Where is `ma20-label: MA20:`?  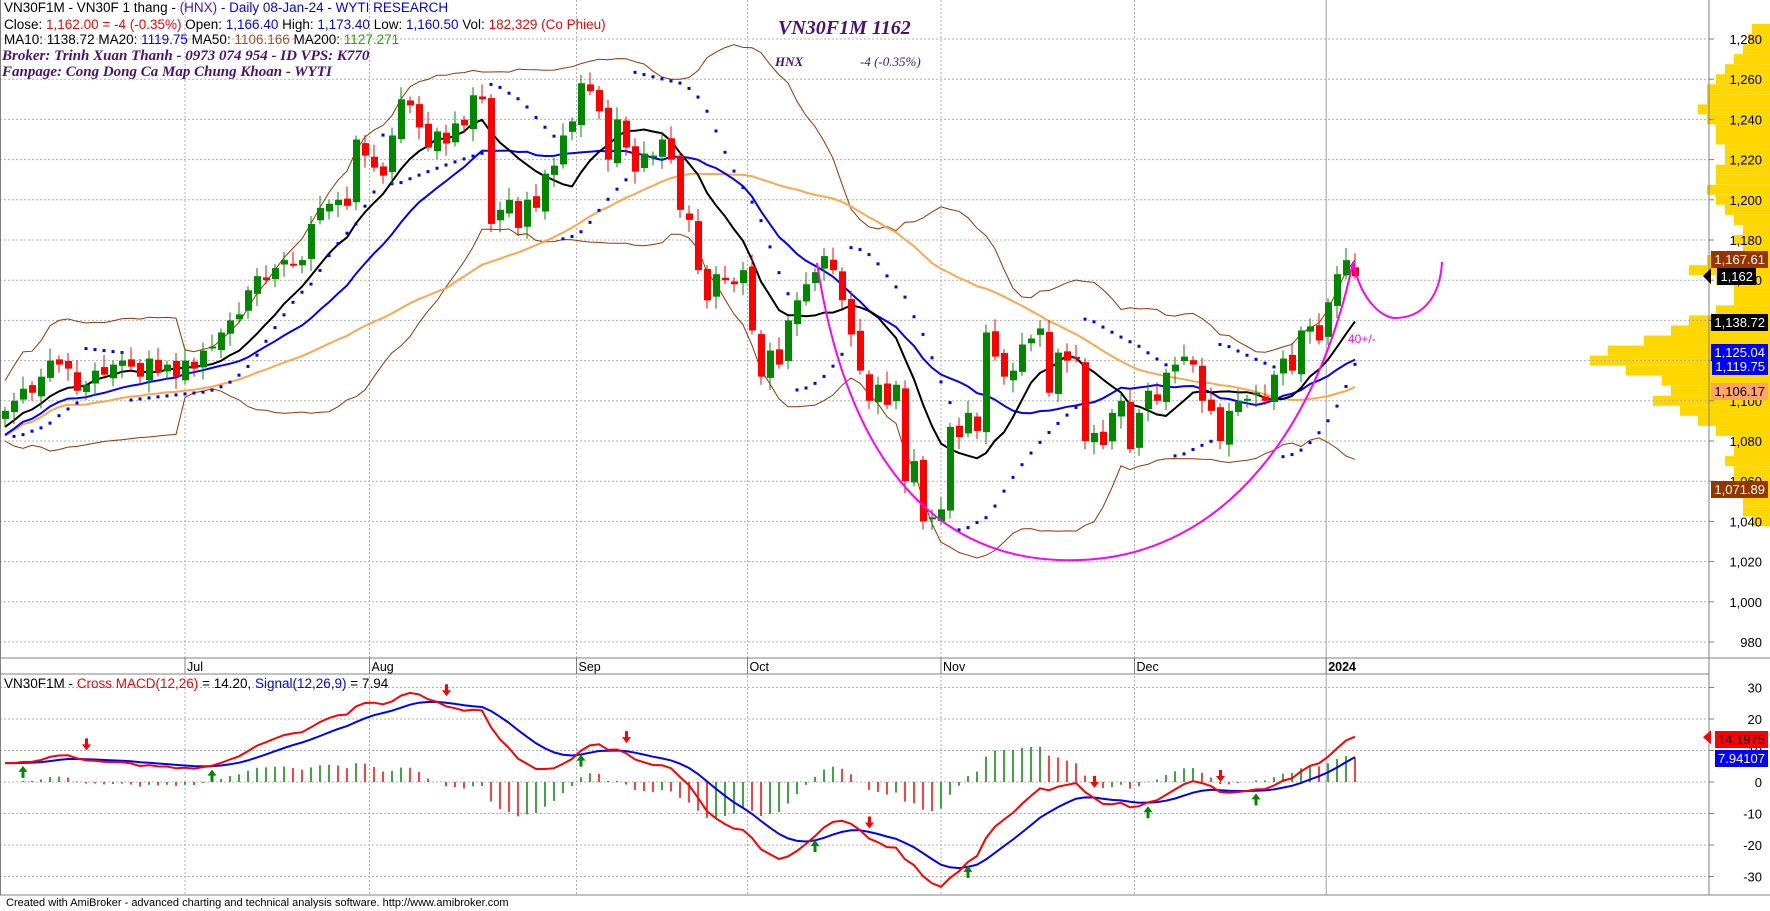
ma20-label: MA20: is located at coordinates (118, 39).